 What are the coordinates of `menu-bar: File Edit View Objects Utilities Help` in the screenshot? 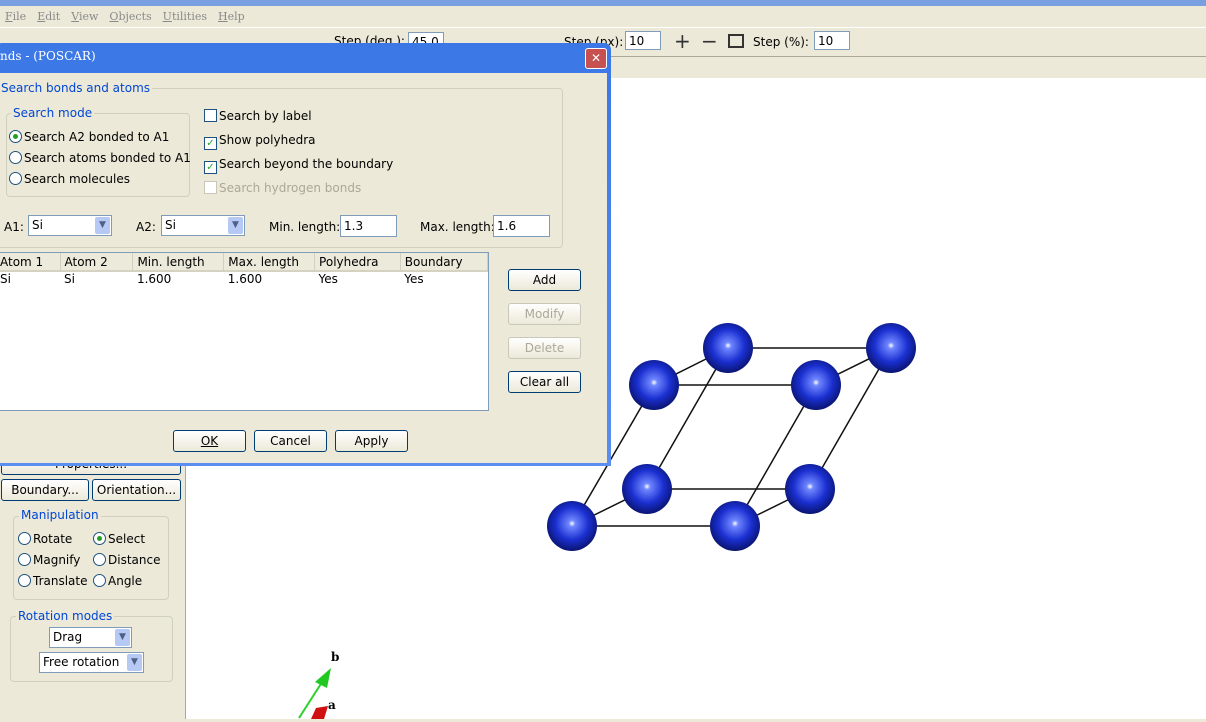 It's located at (603, 17).